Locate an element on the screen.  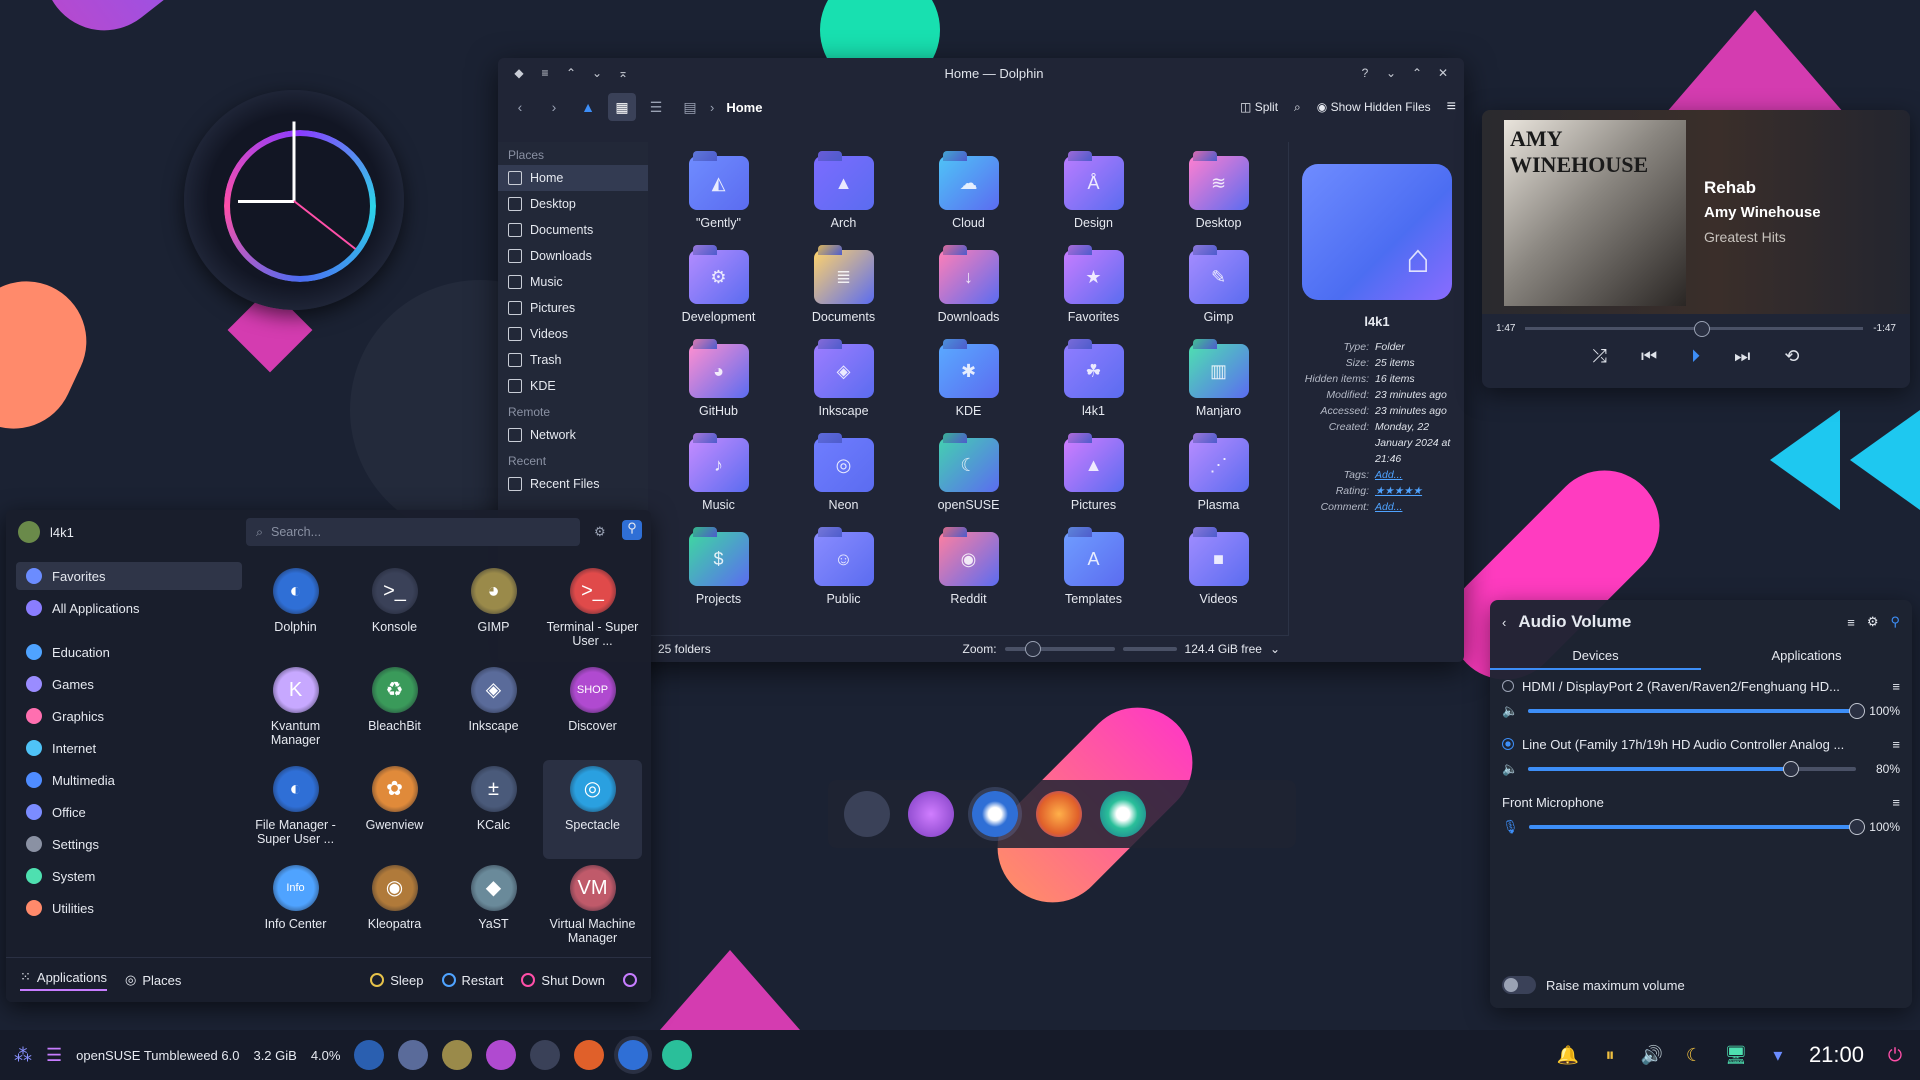
folder-item: ◕ GitHub is located at coordinates (718, 383).